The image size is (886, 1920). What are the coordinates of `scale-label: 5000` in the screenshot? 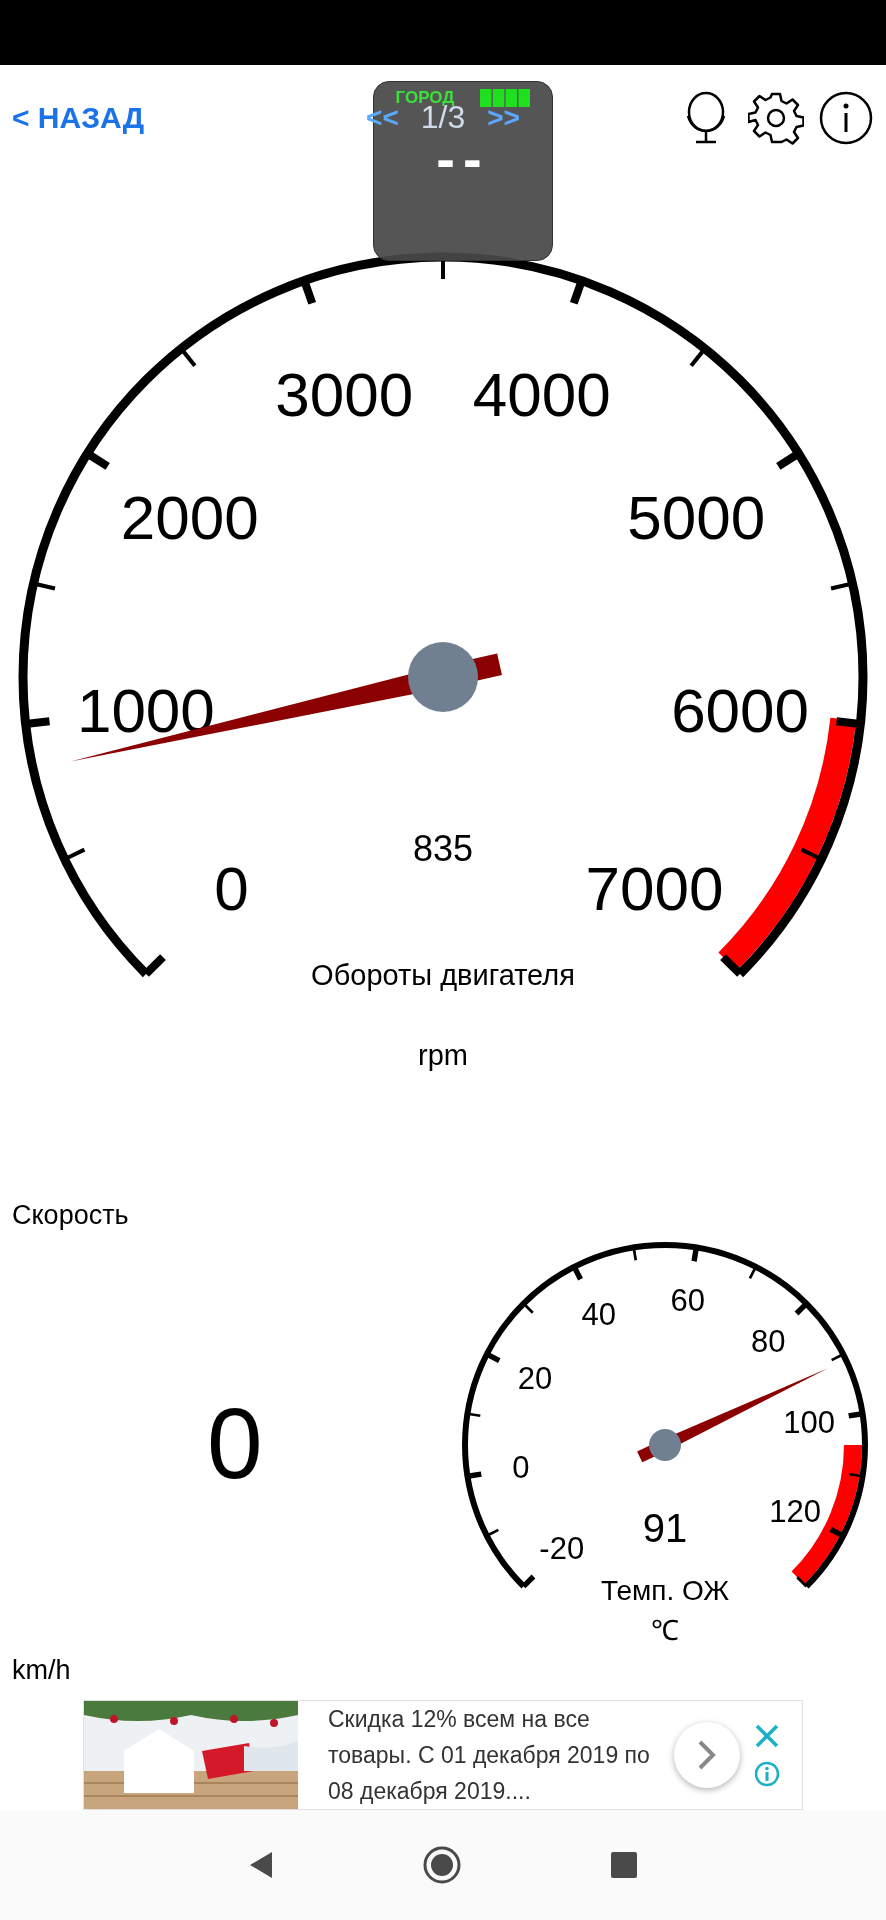 It's located at (696, 518).